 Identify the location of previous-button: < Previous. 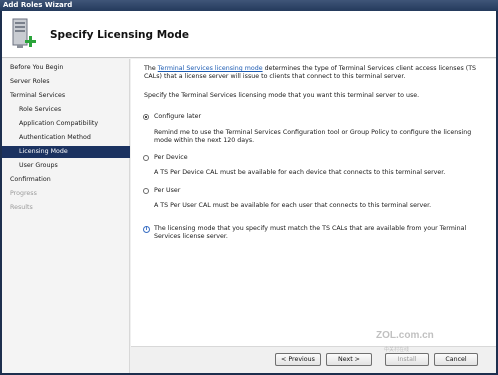
(298, 359).